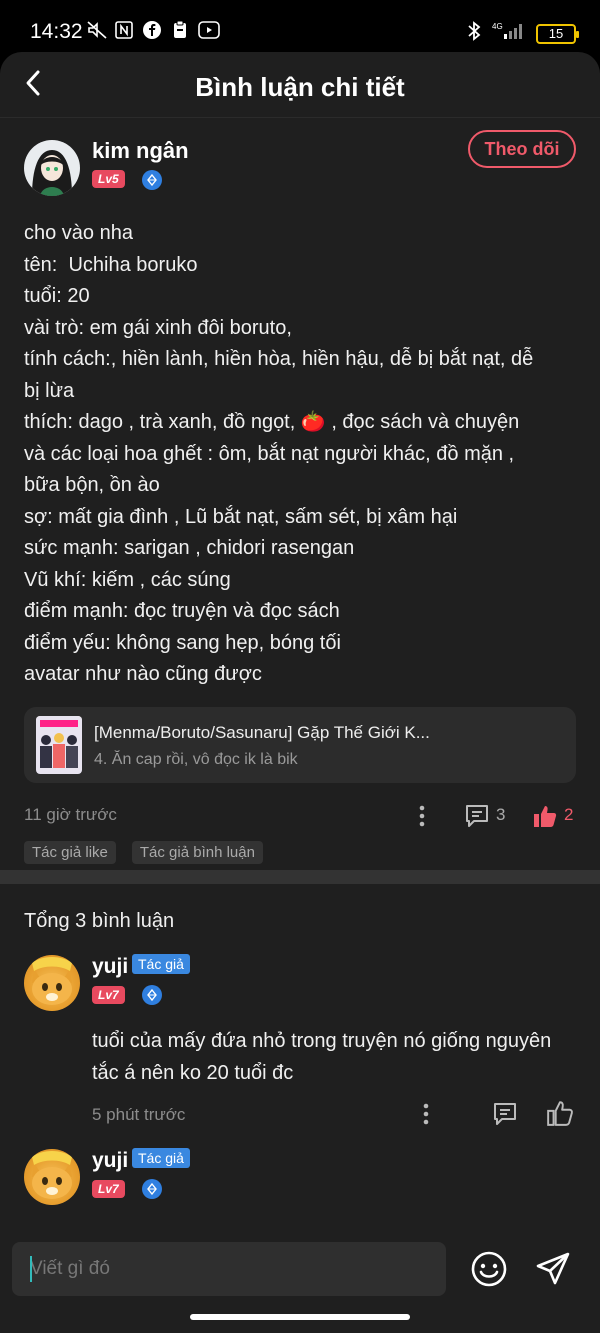  What do you see at coordinates (209, 30) in the screenshot?
I see `screen-record-icon` at bounding box center [209, 30].